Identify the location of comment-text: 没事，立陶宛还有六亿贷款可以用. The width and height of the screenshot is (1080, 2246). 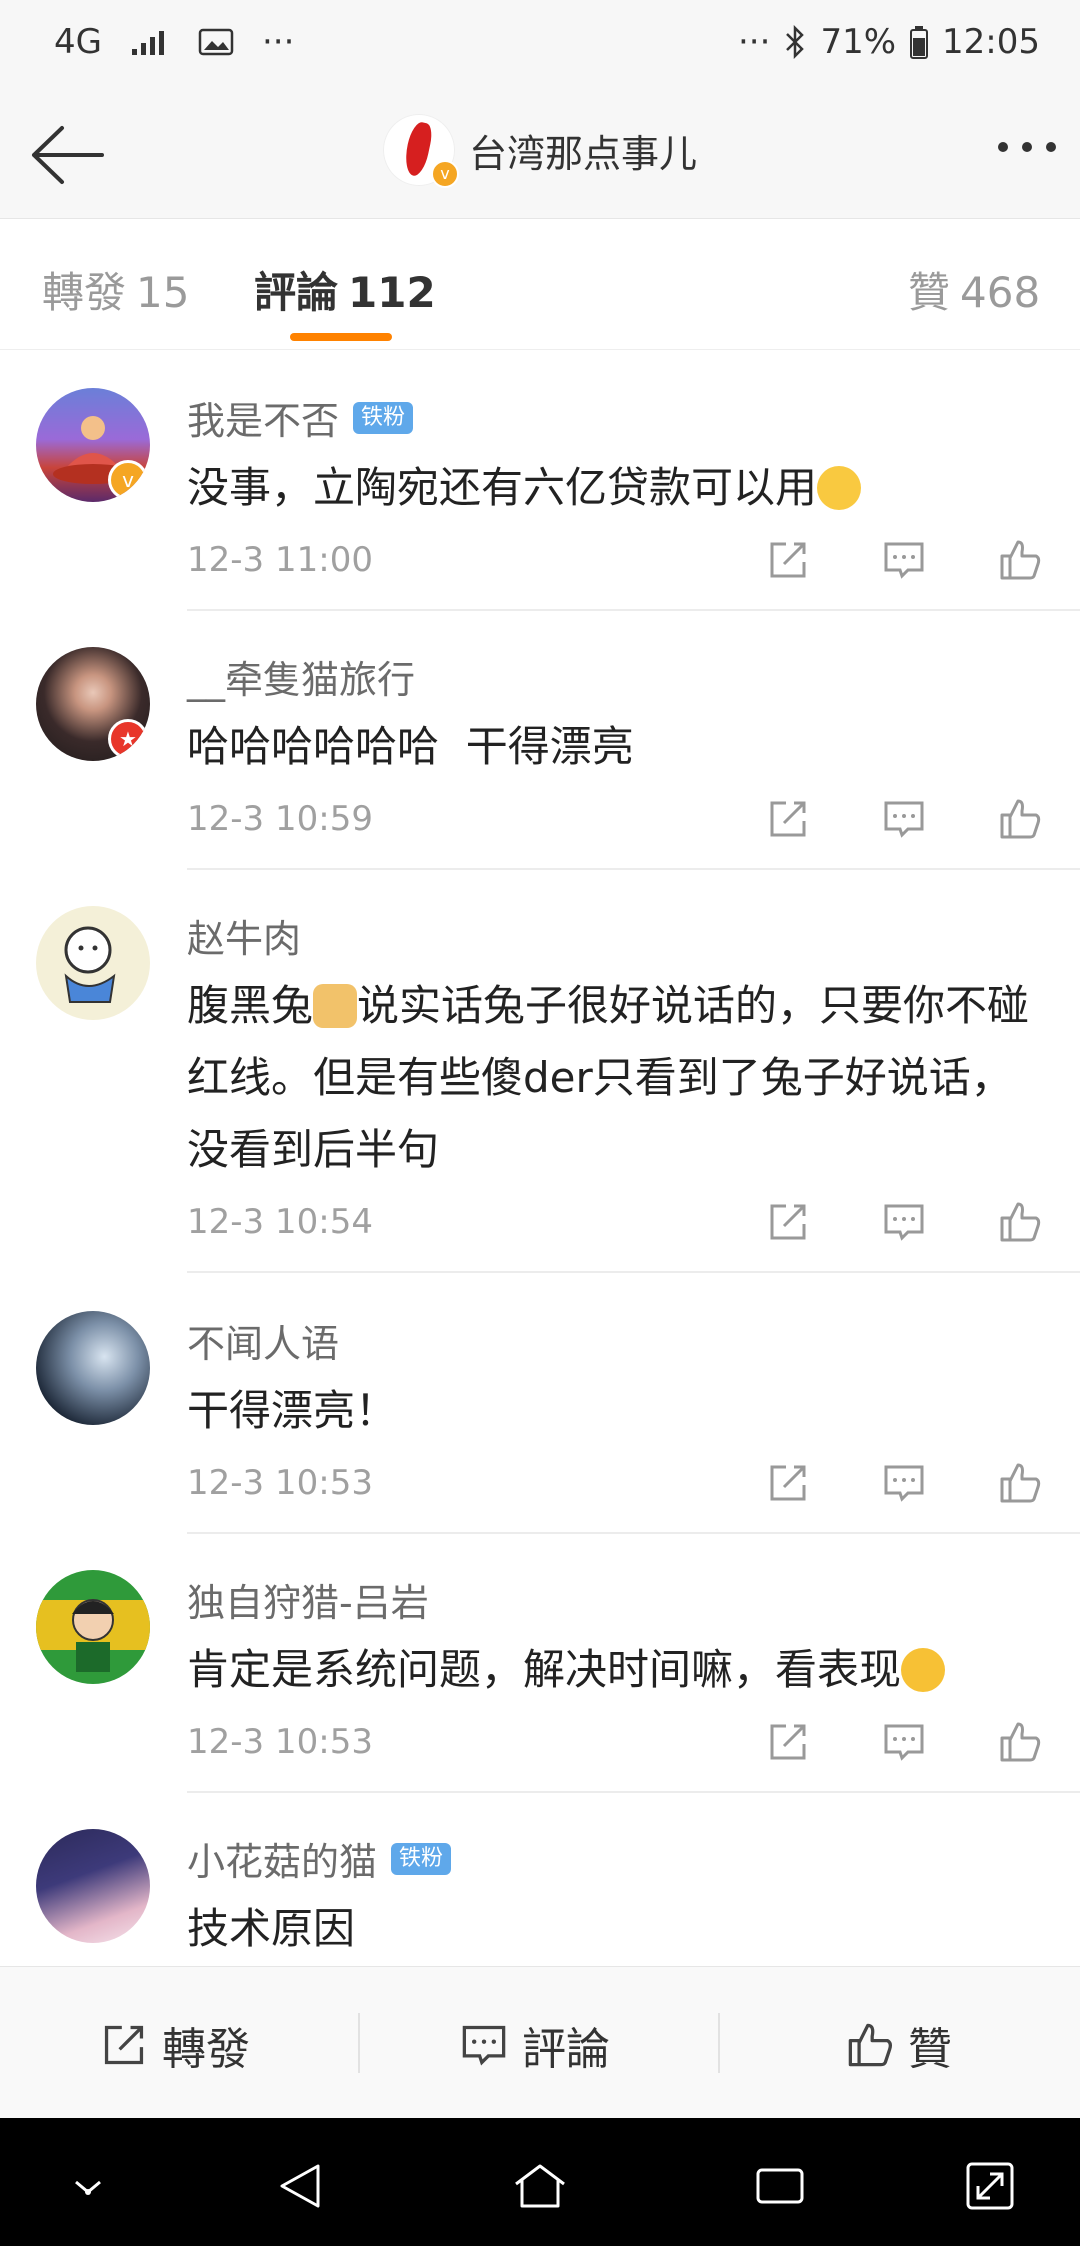
(617, 488).